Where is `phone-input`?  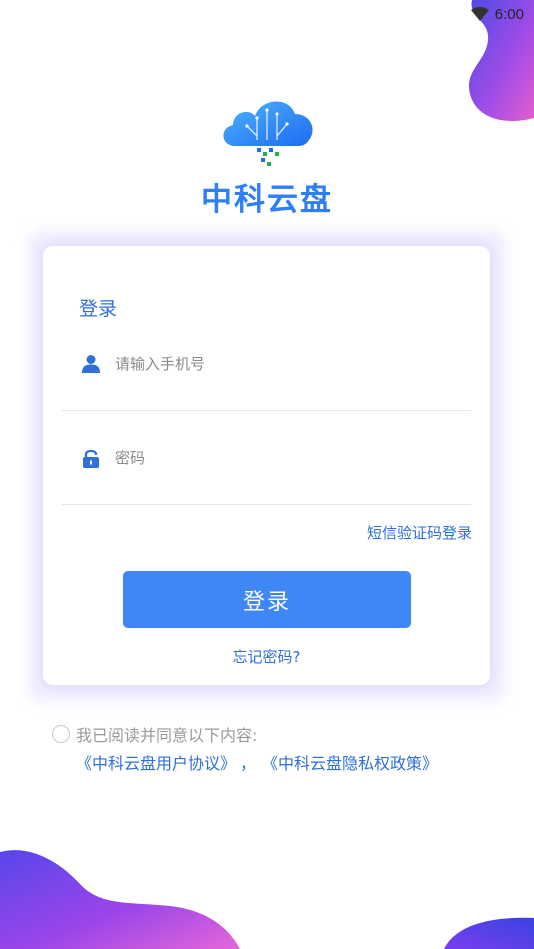
phone-input is located at coordinates (275, 364).